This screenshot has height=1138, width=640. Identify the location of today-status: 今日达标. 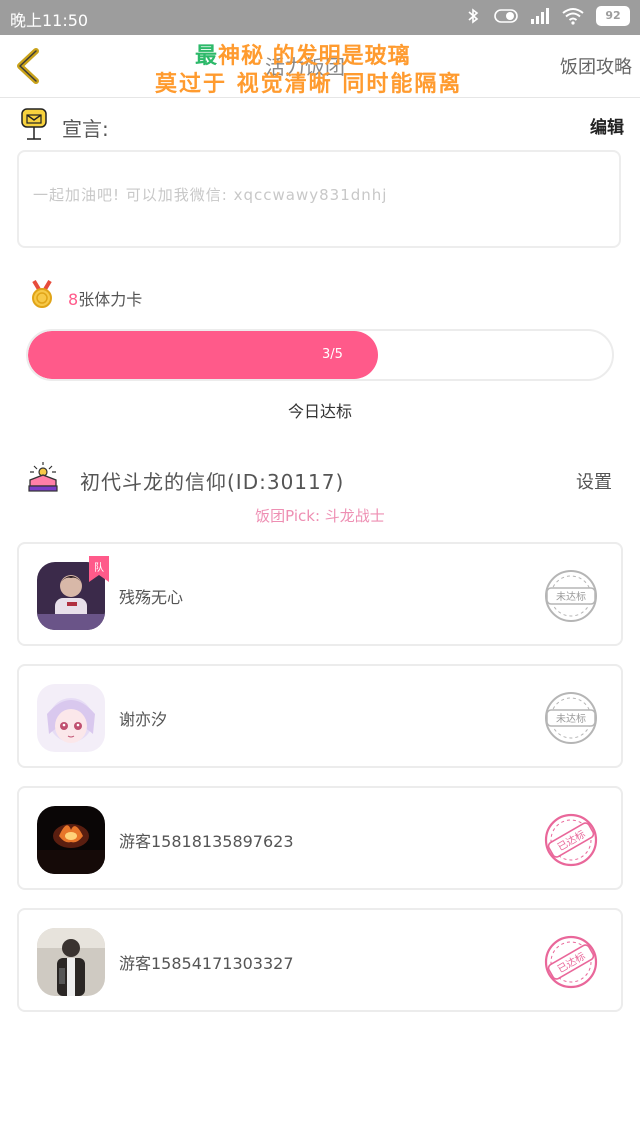
(319, 411).